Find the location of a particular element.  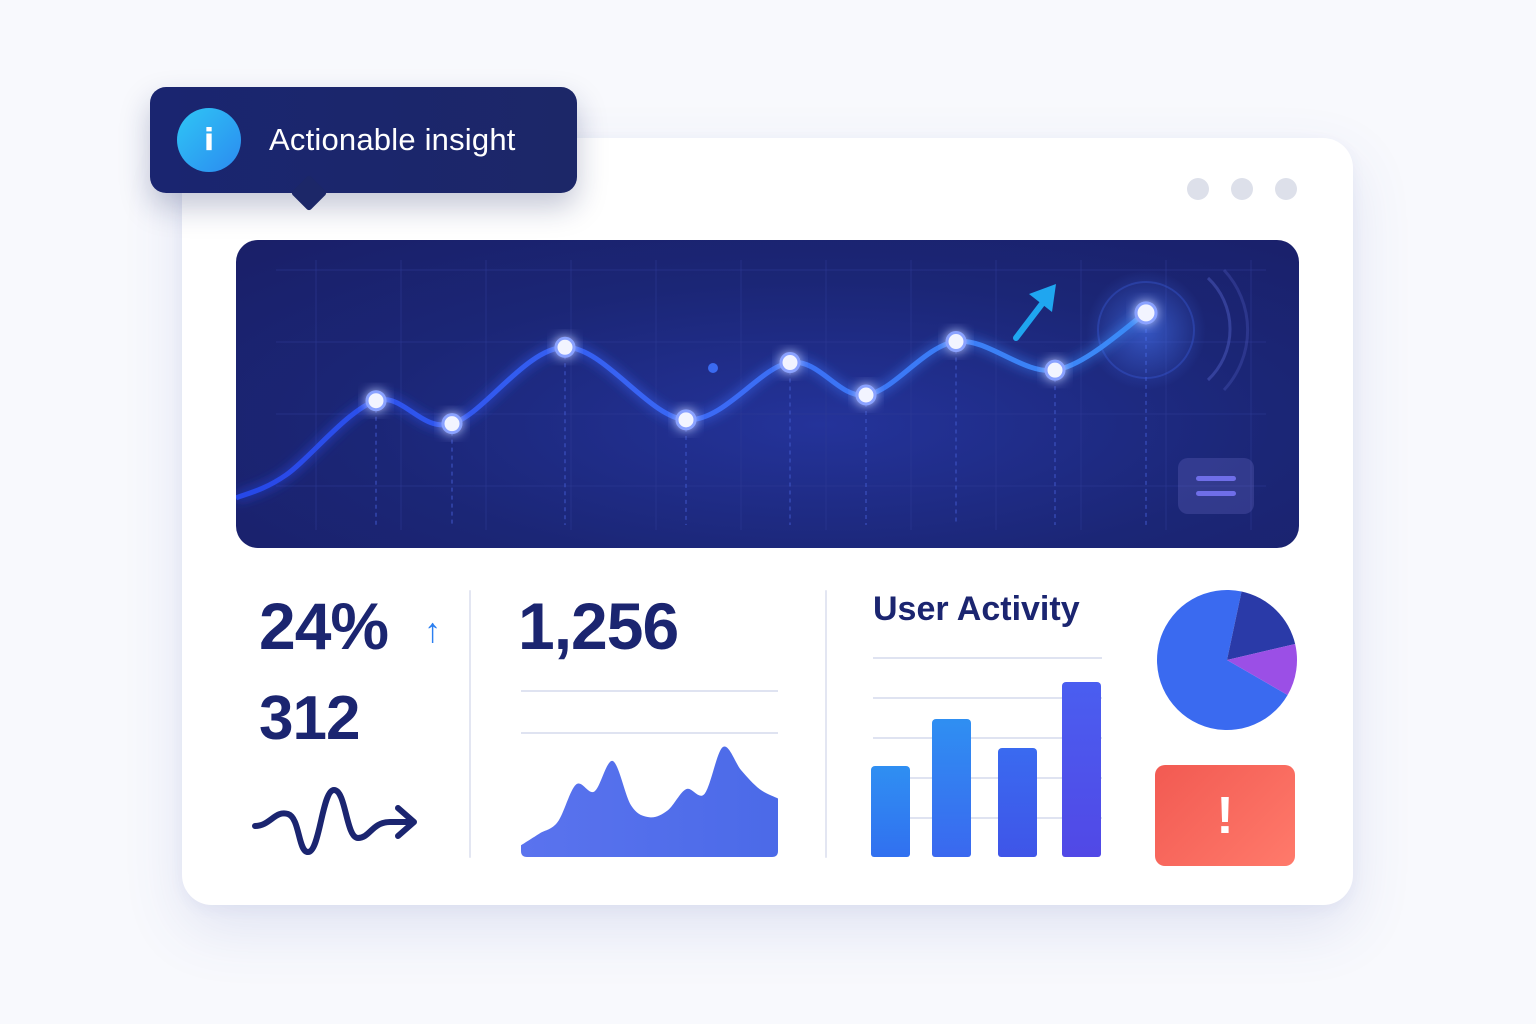

alert-icon: ! is located at coordinates (1225, 815).